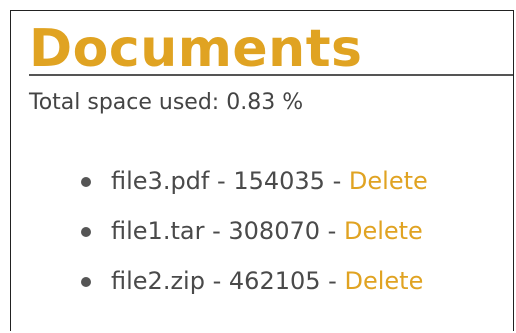 The width and height of the screenshot is (516, 333). I want to click on file-list-item: file2.zip - 462105 - Delete, so click(254, 288).